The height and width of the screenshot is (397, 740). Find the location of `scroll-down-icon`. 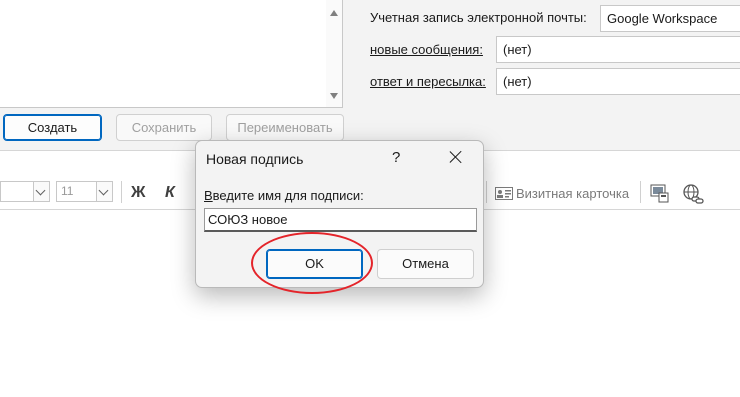

scroll-down-icon is located at coordinates (334, 96).